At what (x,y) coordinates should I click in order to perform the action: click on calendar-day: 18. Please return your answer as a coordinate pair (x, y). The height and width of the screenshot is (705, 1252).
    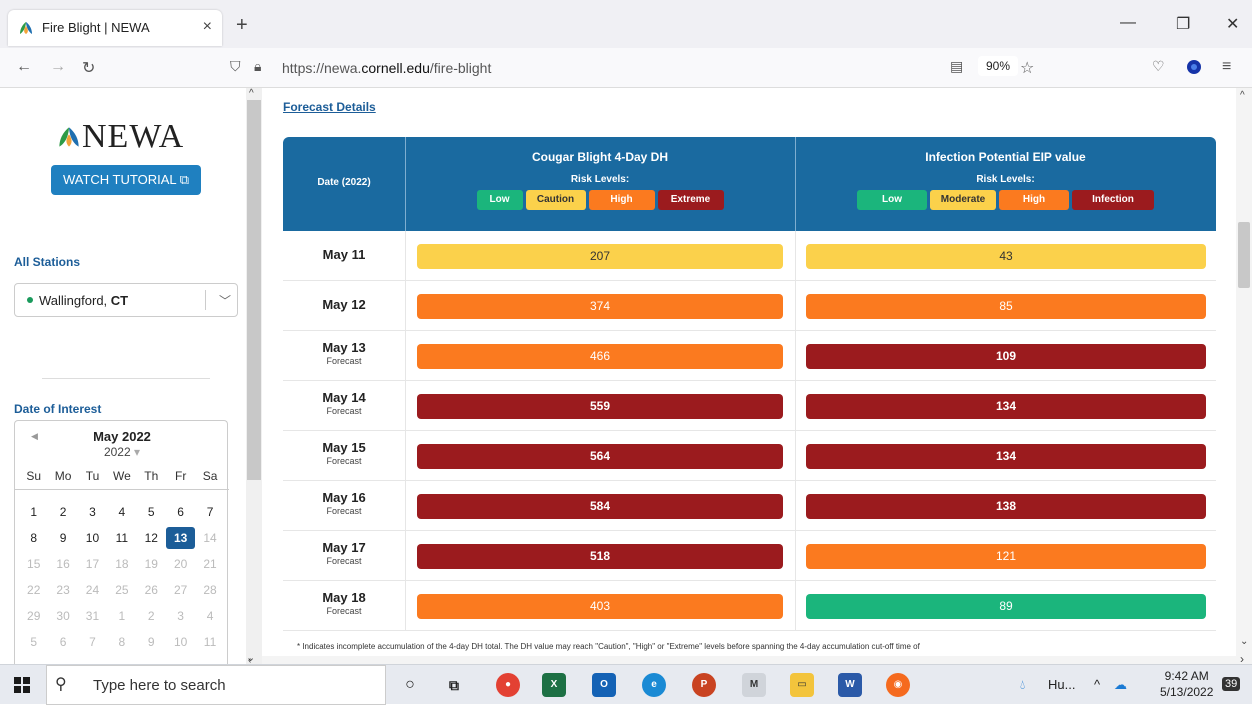
    Looking at the image, I should click on (121, 564).